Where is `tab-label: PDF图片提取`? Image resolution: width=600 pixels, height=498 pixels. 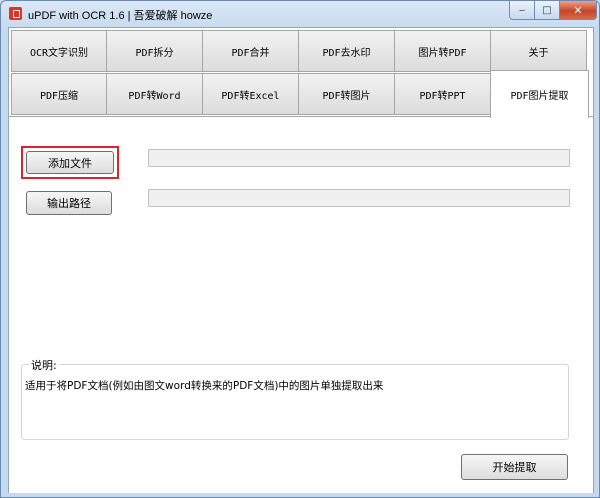 tab-label: PDF图片提取 is located at coordinates (539, 96).